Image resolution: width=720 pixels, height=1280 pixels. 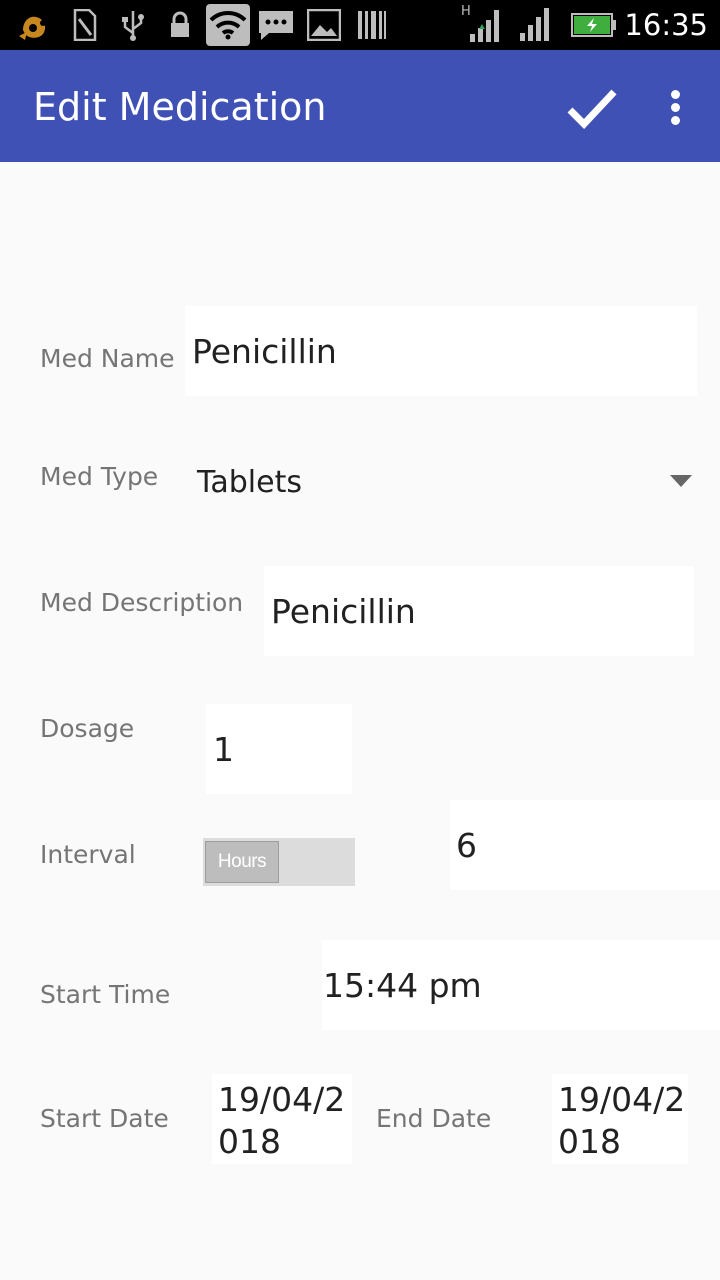 I want to click on status-time: 16:35, so click(x=666, y=25).